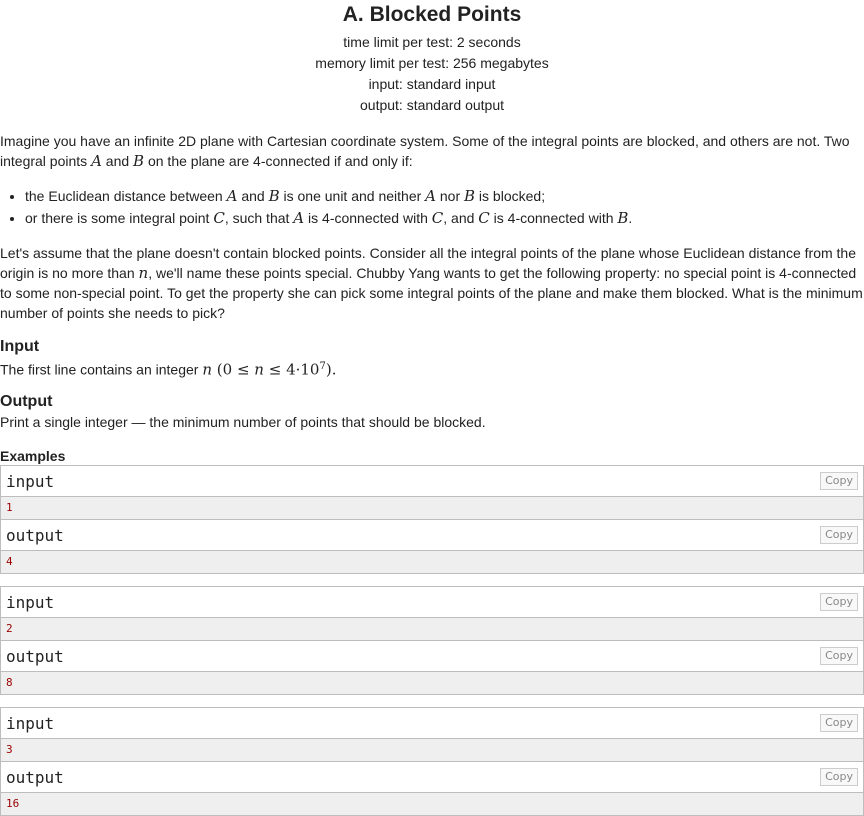 The width and height of the screenshot is (864, 816). Describe the element at coordinates (432, 804) in the screenshot. I see `example-output-value: 16` at that location.